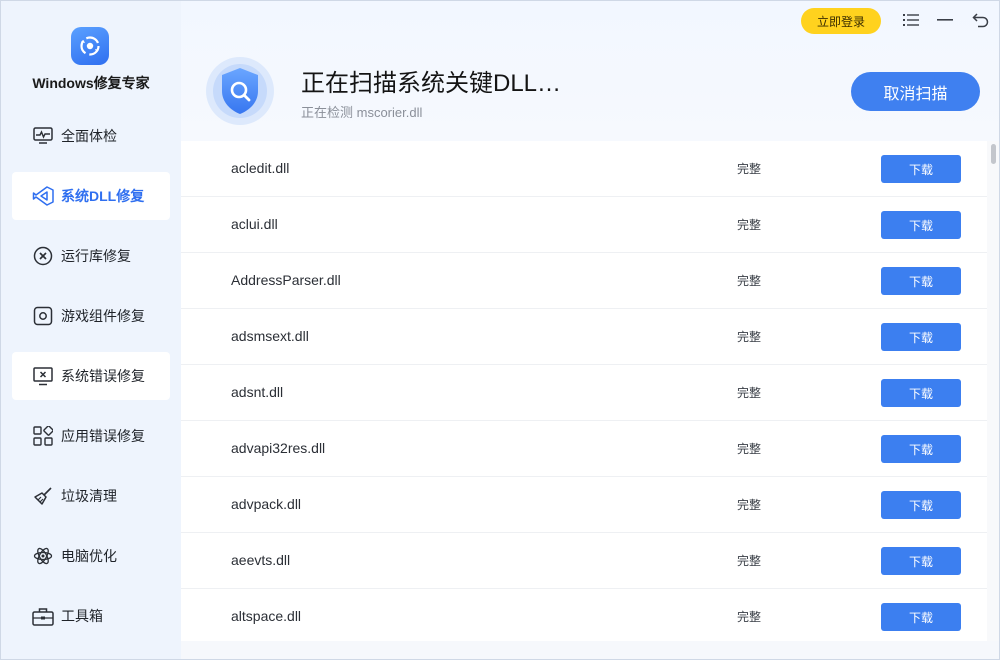 The height and width of the screenshot is (660, 1000). I want to click on dll-name: adsnt.dll, so click(257, 392).